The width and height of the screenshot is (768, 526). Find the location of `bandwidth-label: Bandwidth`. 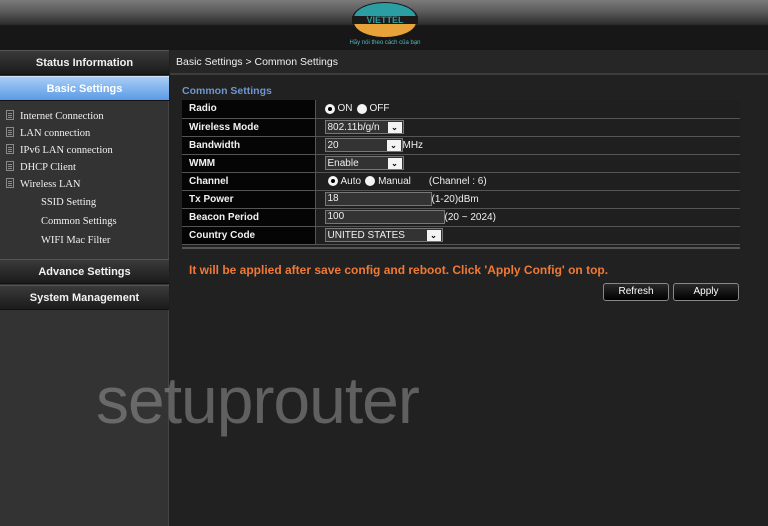

bandwidth-label: Bandwidth is located at coordinates (249, 145).